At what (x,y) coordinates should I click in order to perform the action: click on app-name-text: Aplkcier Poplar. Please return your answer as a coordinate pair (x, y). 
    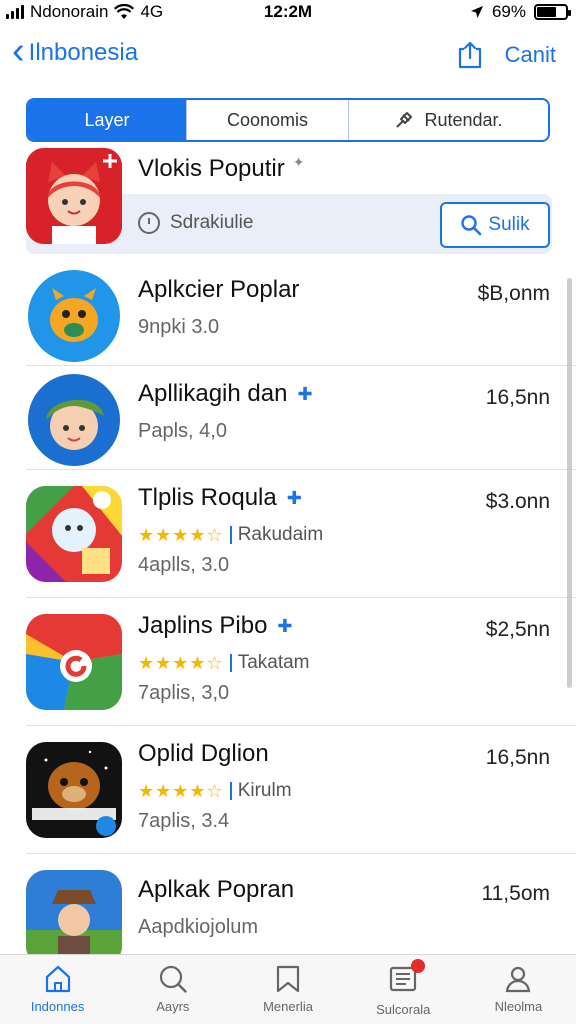
    Looking at the image, I should click on (219, 289).